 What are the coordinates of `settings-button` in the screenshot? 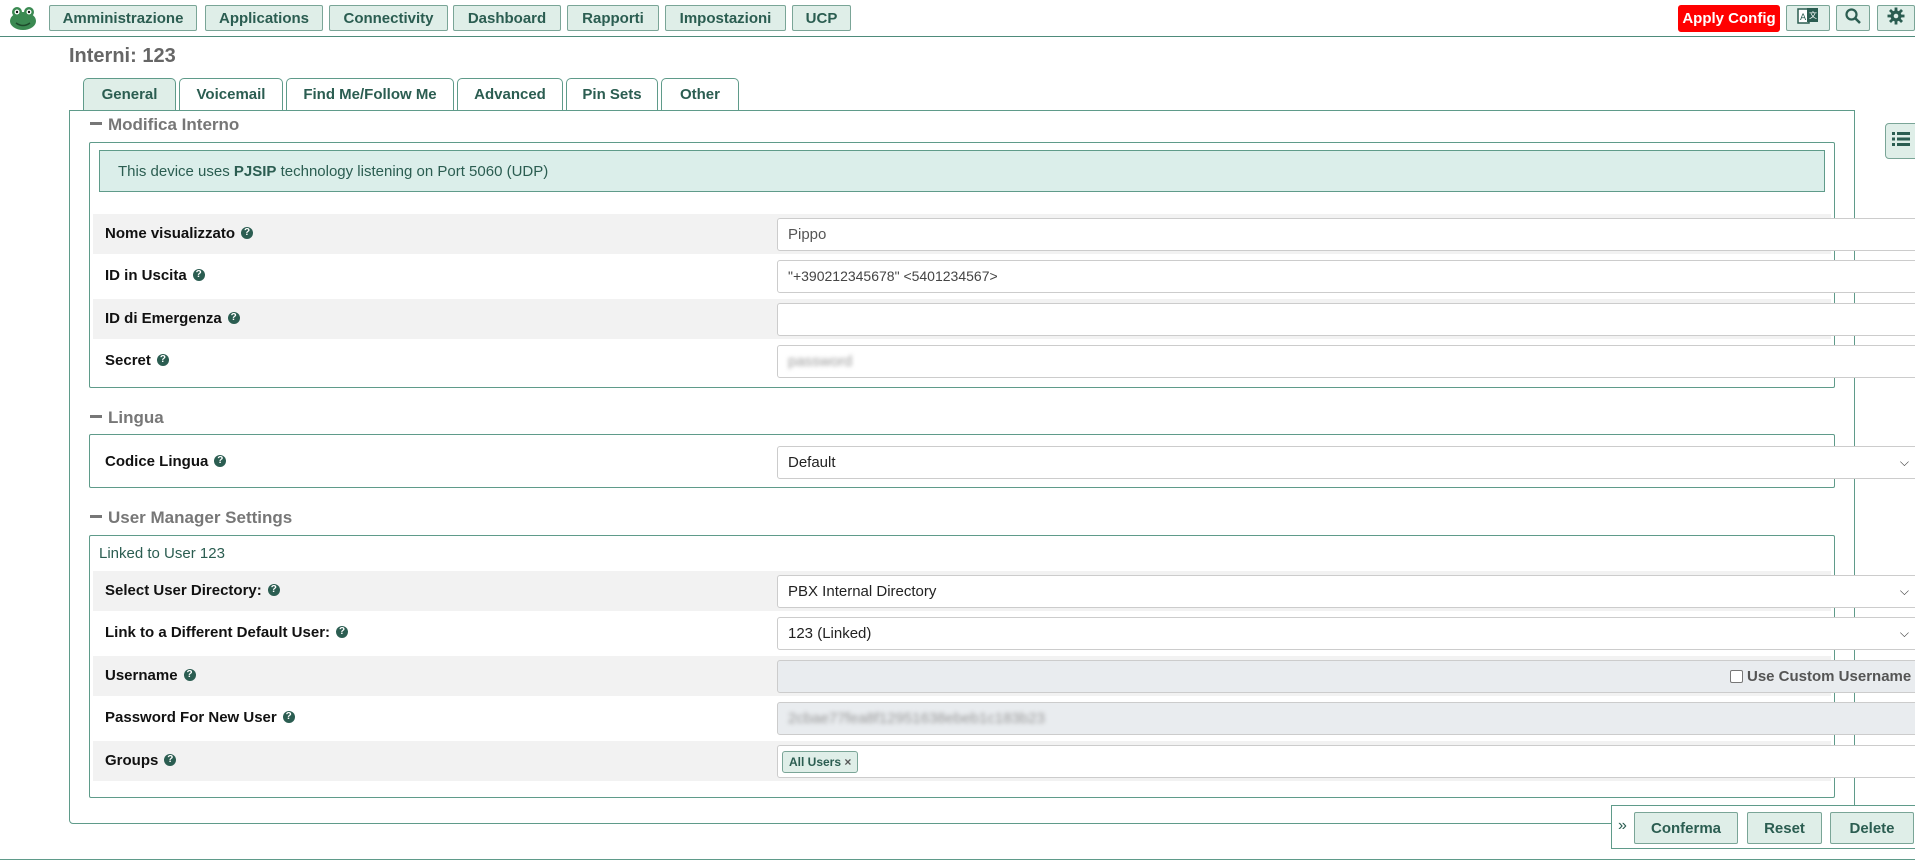 It's located at (1896, 18).